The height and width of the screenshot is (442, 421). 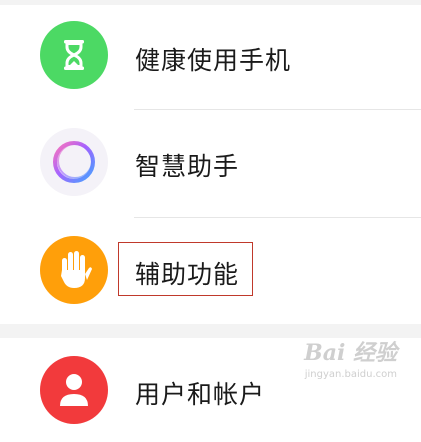 I want to click on settings-item-label: 智慧助手, so click(x=187, y=166).